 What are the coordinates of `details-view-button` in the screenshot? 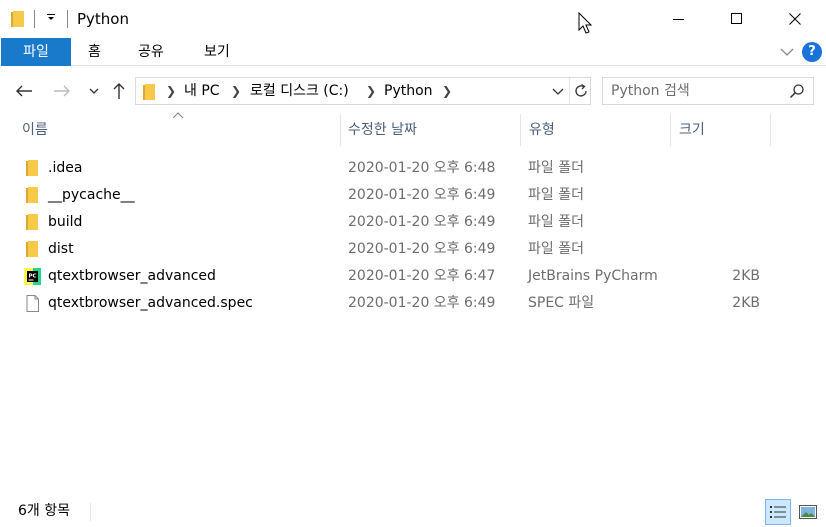 It's located at (778, 512).